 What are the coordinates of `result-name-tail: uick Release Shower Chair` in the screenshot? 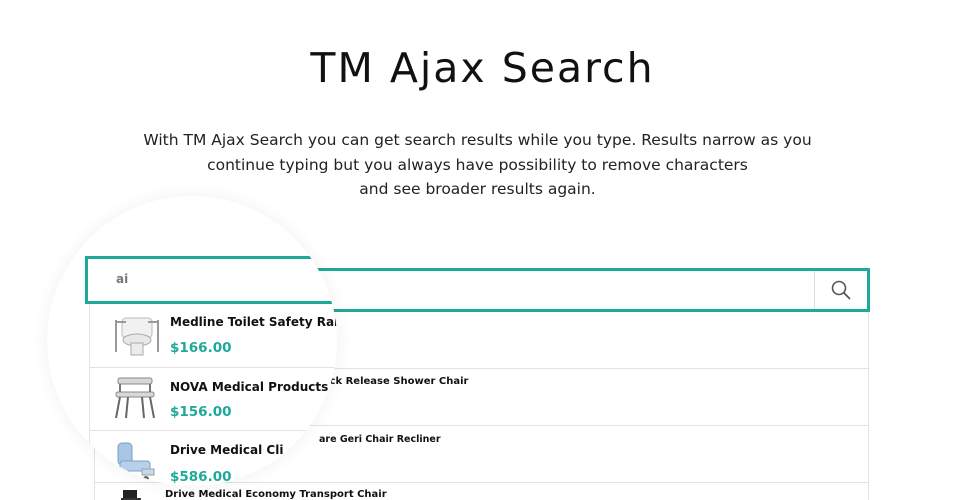 It's located at (394, 381).